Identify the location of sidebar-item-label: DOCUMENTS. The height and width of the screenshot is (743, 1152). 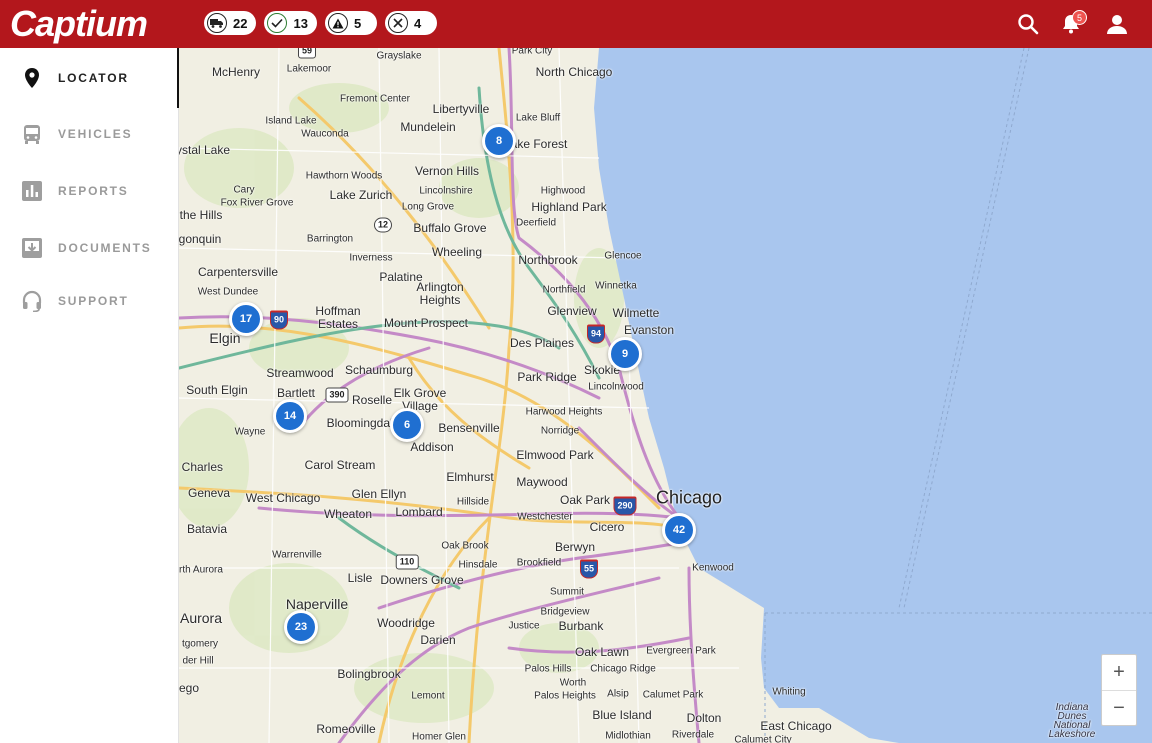
(105, 248).